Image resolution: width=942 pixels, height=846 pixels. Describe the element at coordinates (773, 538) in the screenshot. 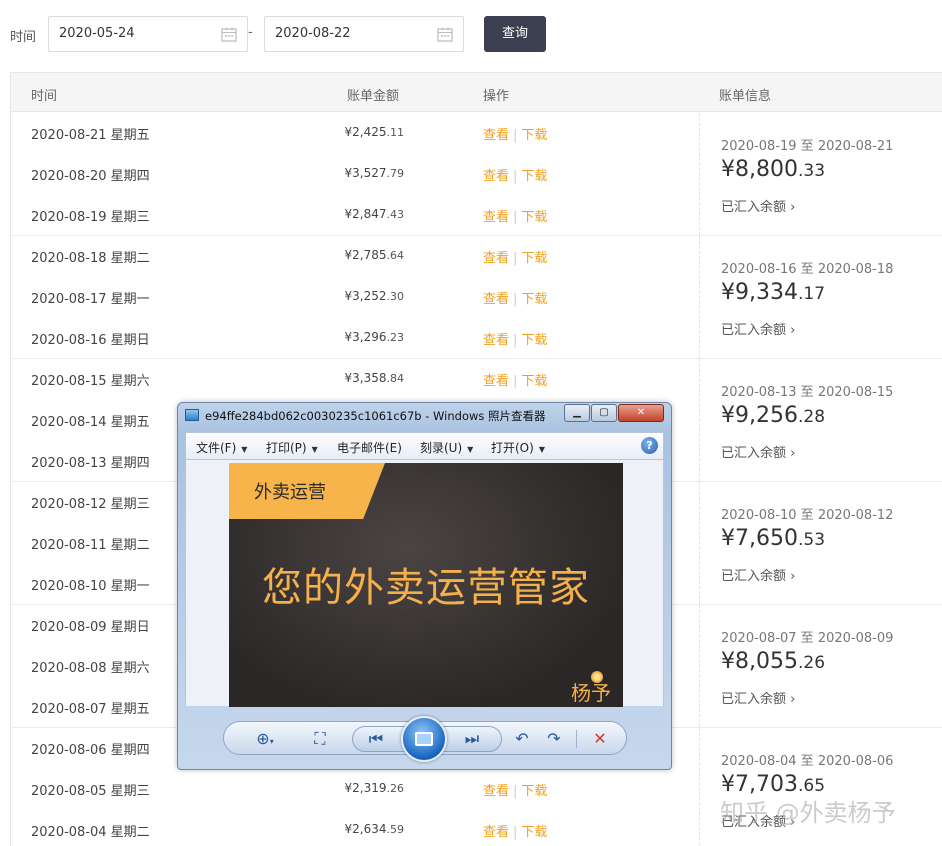

I see `bill-total: ¥7,650.53` at that location.